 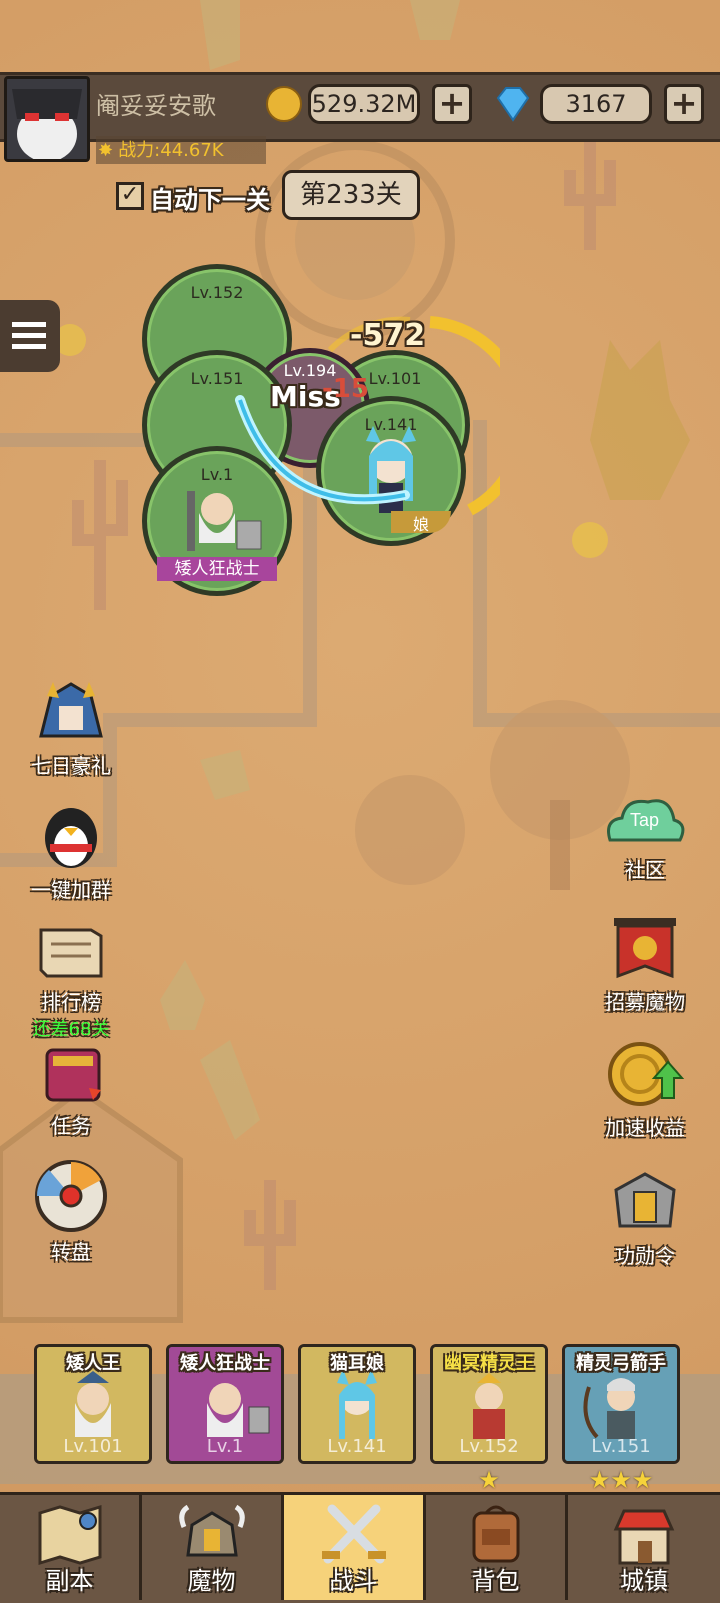 What do you see at coordinates (644, 1537) in the screenshot?
I see `shop-building-icon` at bounding box center [644, 1537].